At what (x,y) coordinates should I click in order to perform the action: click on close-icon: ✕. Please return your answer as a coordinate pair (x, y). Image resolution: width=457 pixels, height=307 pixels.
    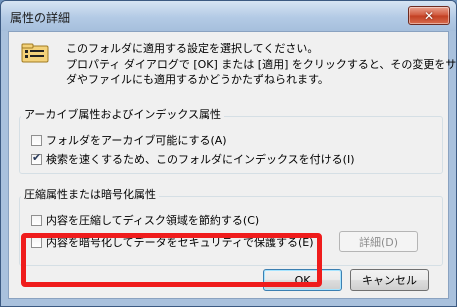
    Looking at the image, I should click on (429, 15).